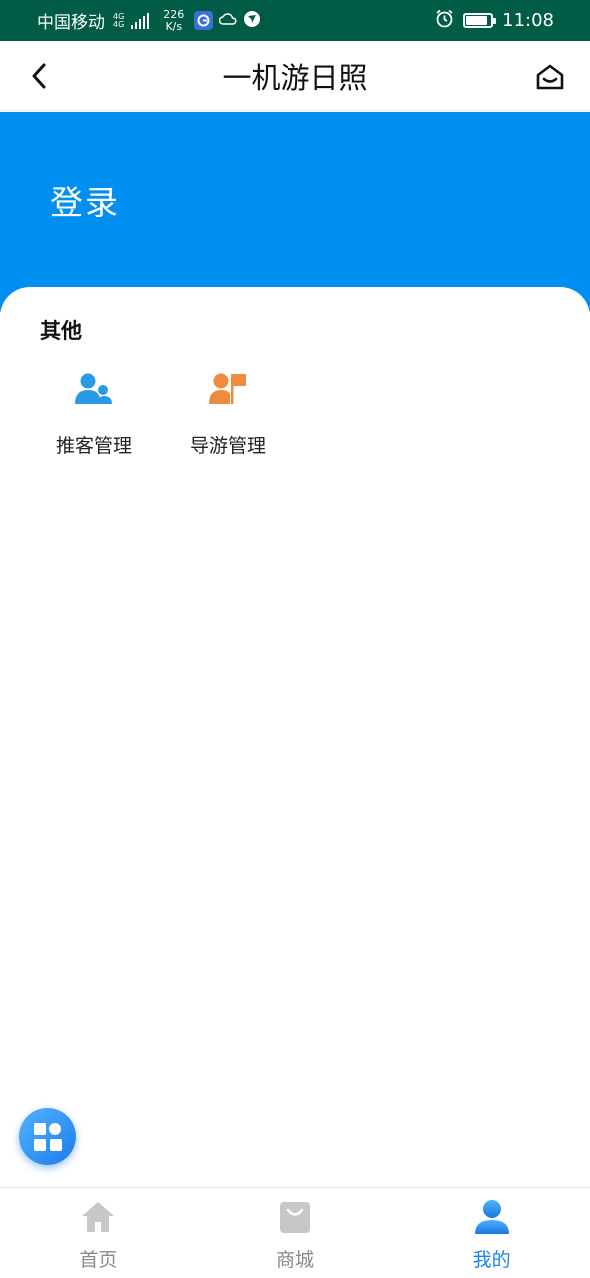 This screenshot has height=1278, width=590. I want to click on signal-icon, so click(140, 20).